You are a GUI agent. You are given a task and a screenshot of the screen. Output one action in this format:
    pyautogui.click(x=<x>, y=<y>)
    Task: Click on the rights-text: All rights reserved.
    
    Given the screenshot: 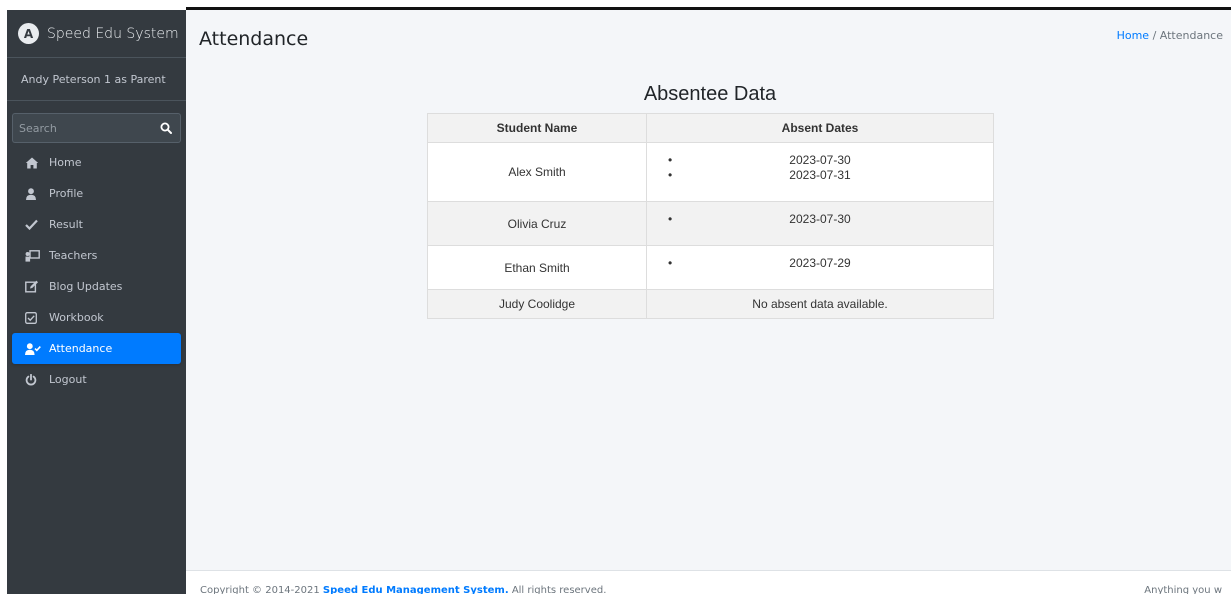 What is the action you would take?
    pyautogui.click(x=559, y=589)
    